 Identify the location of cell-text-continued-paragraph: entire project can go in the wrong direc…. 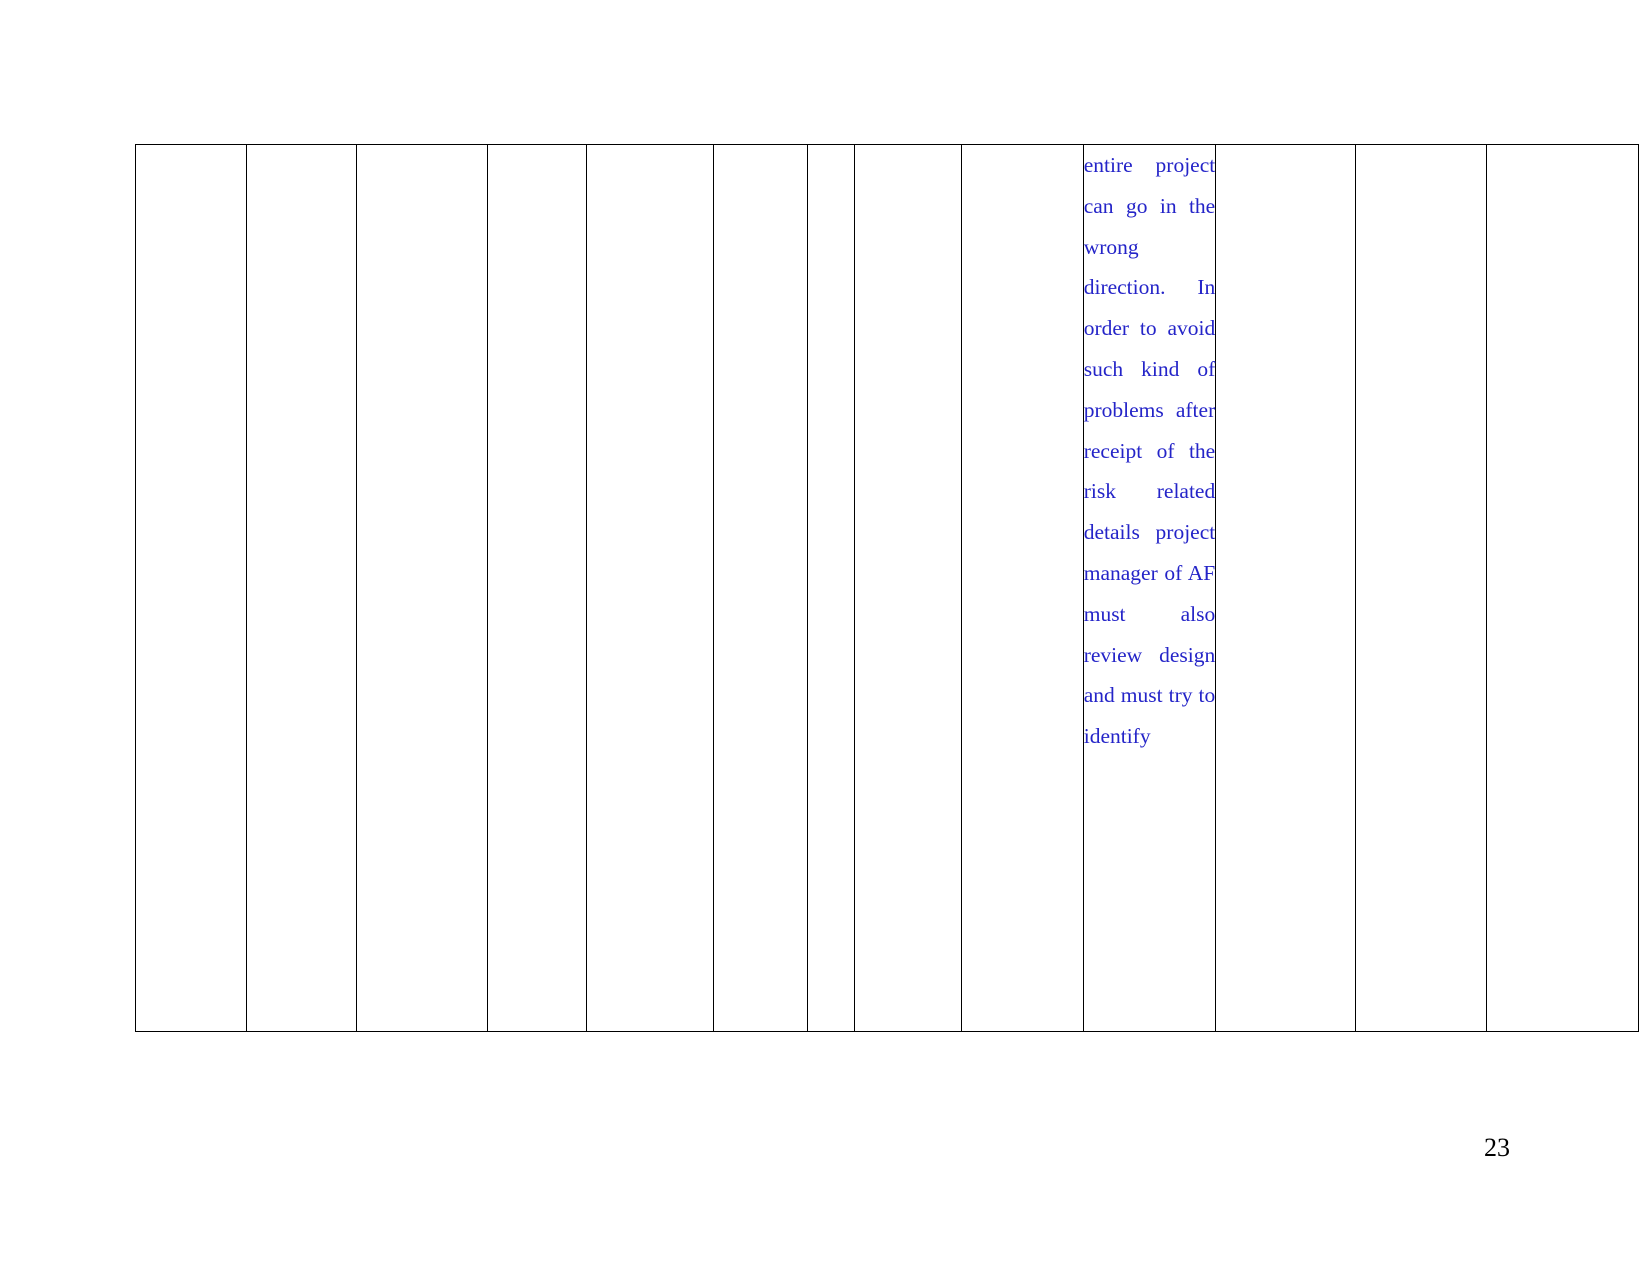
(1149, 451).